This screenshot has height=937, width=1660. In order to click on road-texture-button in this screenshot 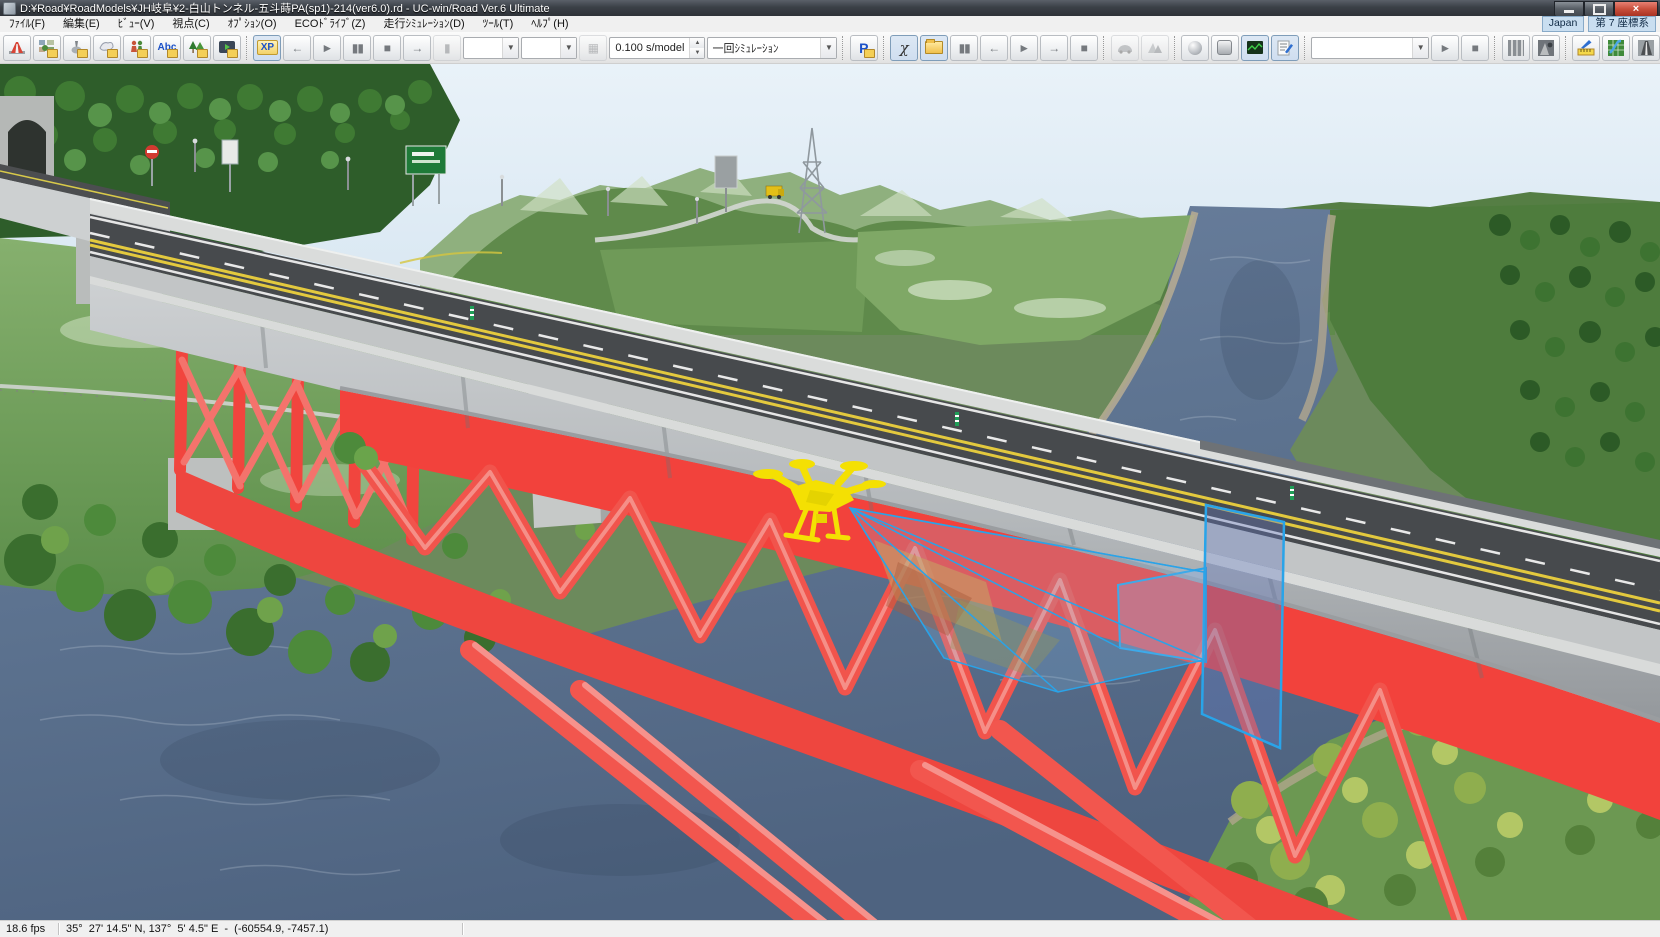, I will do `click(1515, 47)`.